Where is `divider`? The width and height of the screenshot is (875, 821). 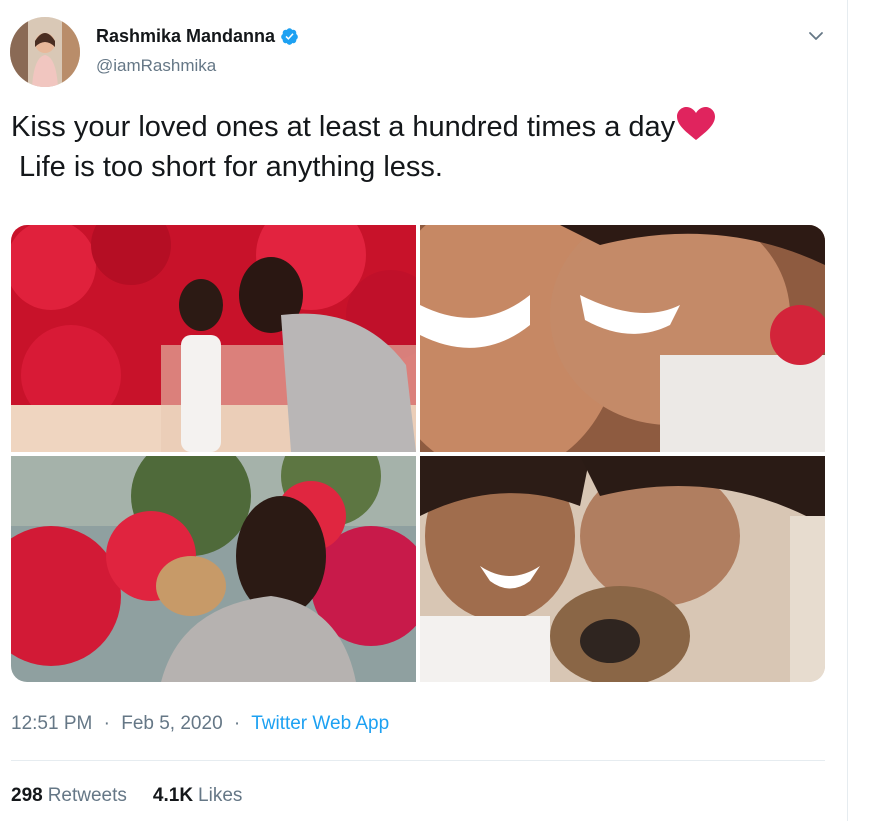
divider is located at coordinates (418, 760).